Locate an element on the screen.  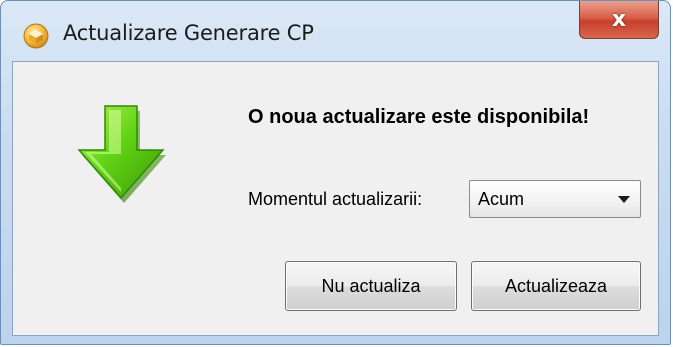
close-icon: x is located at coordinates (619, 19).